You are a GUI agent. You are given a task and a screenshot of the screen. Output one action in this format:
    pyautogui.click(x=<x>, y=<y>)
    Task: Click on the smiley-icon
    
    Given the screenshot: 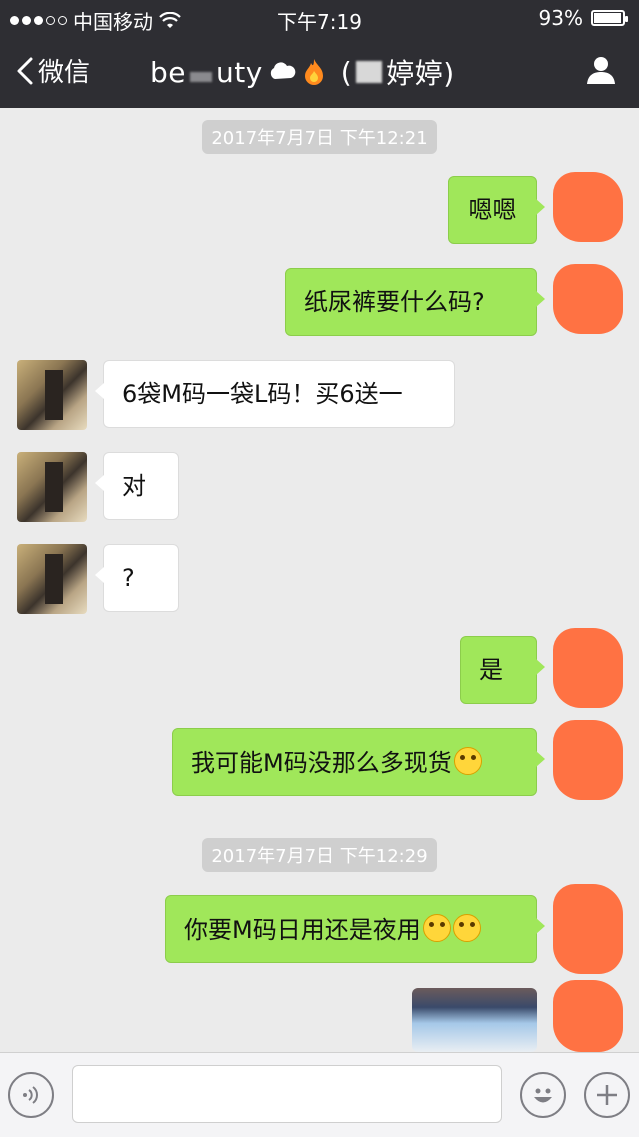 What is the action you would take?
    pyautogui.click(x=543, y=1095)
    